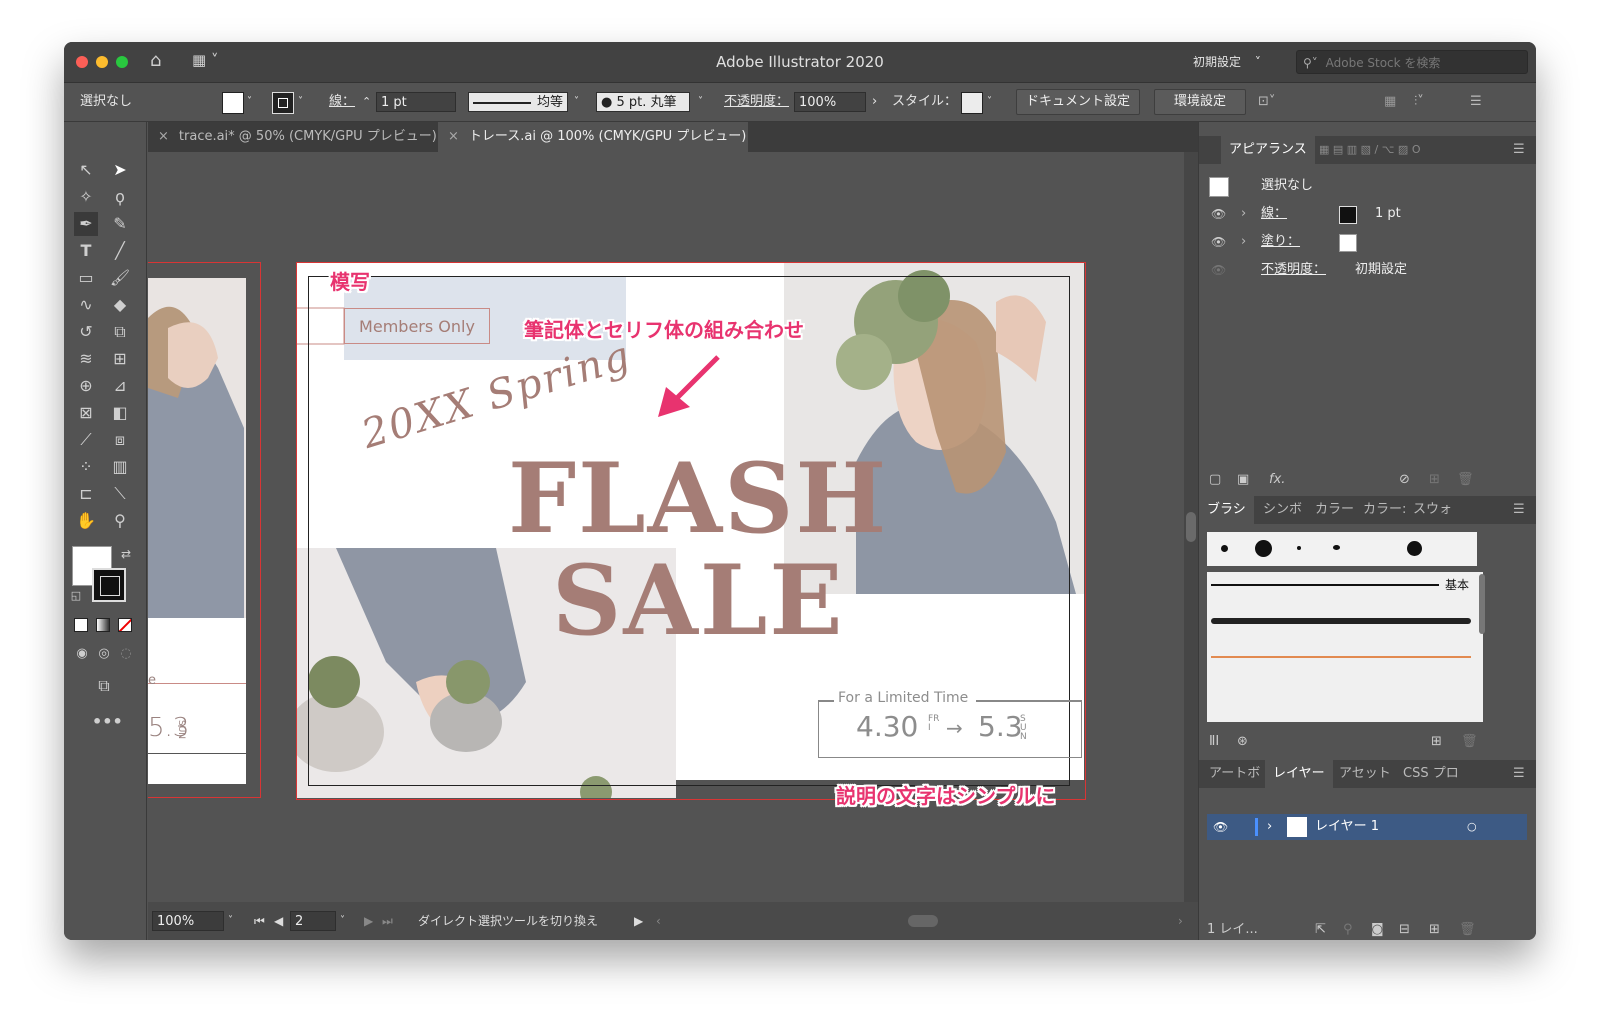  Describe the element at coordinates (86, 467) in the screenshot. I see `symbol-sprayer-icon: ⁘` at that location.